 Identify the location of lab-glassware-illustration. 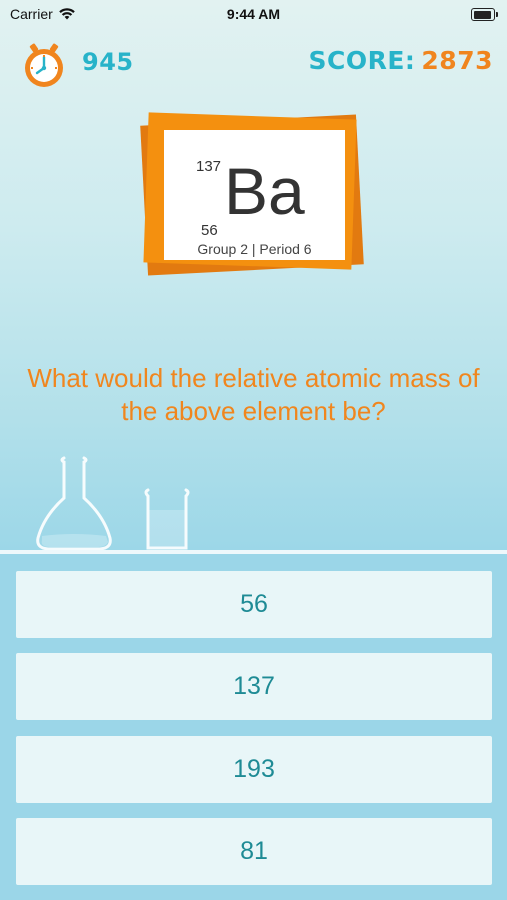
(113, 503).